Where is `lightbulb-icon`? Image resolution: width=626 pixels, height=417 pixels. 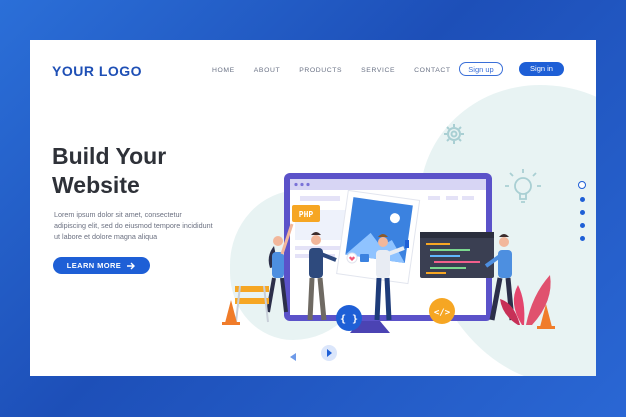 lightbulb-icon is located at coordinates (523, 186).